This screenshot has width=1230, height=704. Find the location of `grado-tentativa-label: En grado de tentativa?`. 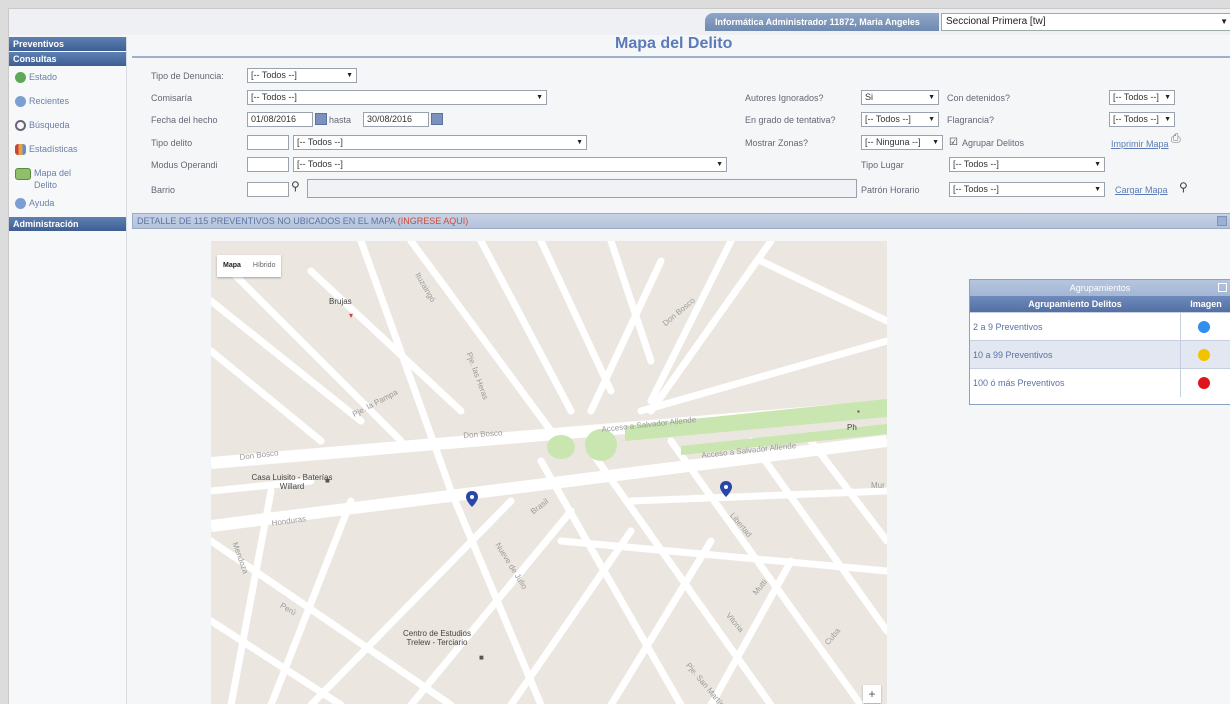

grado-tentativa-label: En grado de tentativa? is located at coordinates (790, 120).